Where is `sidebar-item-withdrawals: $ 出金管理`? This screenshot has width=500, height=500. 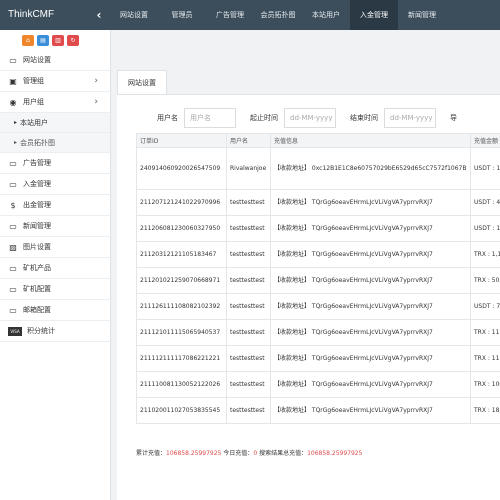
sidebar-item-withdrawals: $ 出金管理 is located at coordinates (55, 205).